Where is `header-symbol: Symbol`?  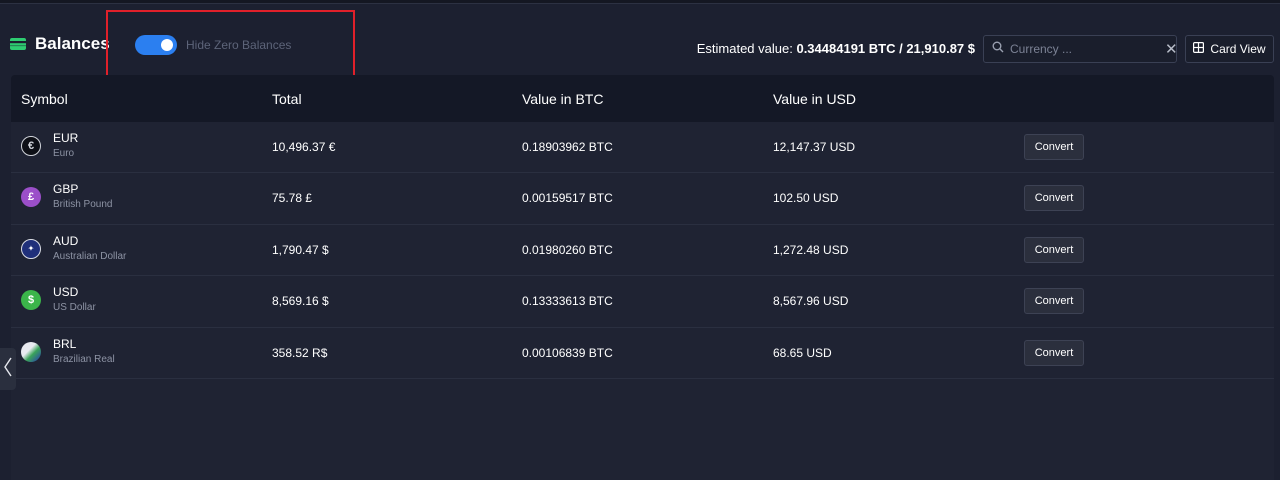 header-symbol: Symbol is located at coordinates (44, 99).